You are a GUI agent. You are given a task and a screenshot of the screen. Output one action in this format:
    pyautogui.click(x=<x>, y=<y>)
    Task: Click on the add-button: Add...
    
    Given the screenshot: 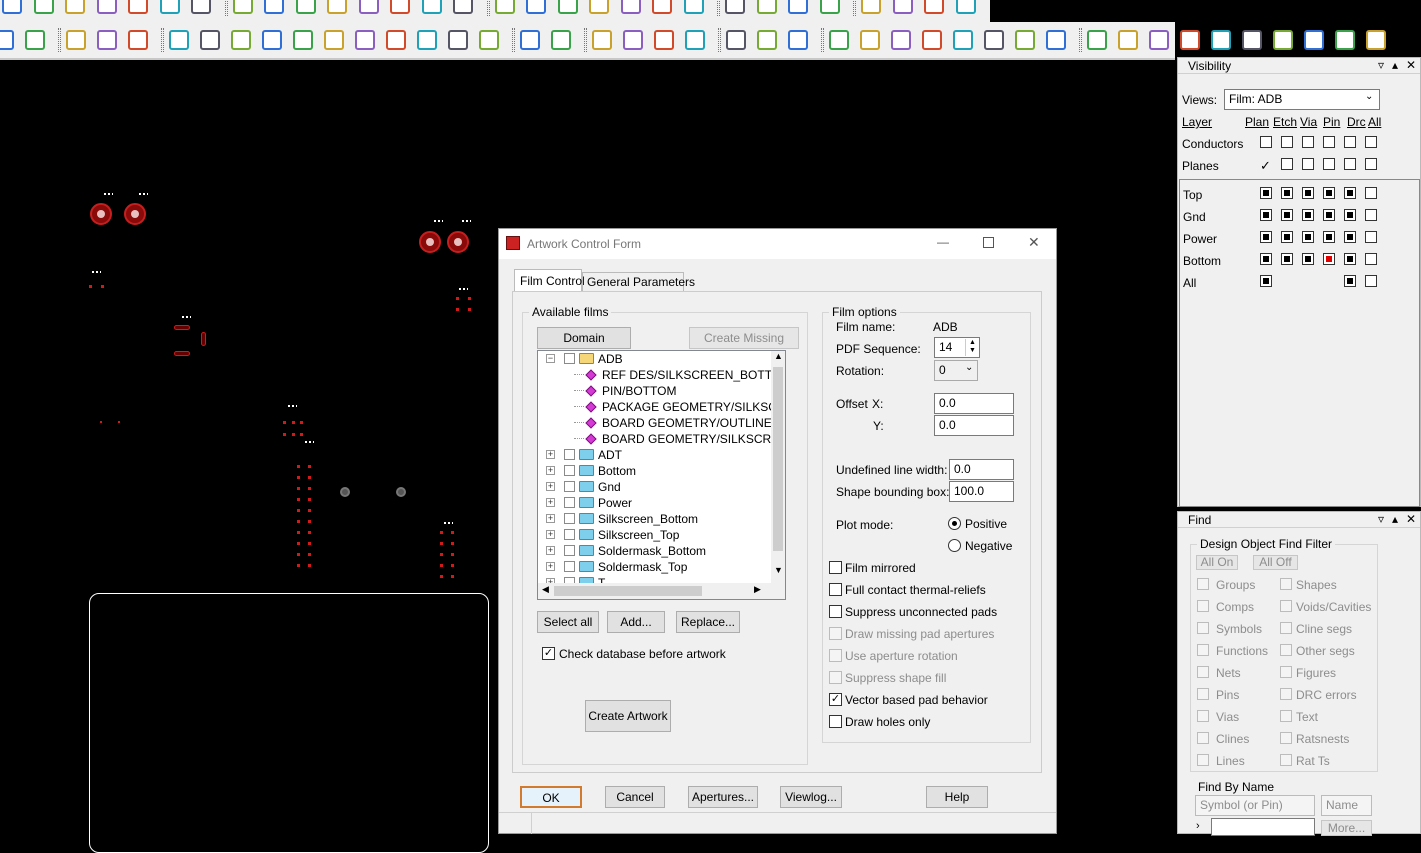 What is the action you would take?
    pyautogui.click(x=636, y=622)
    